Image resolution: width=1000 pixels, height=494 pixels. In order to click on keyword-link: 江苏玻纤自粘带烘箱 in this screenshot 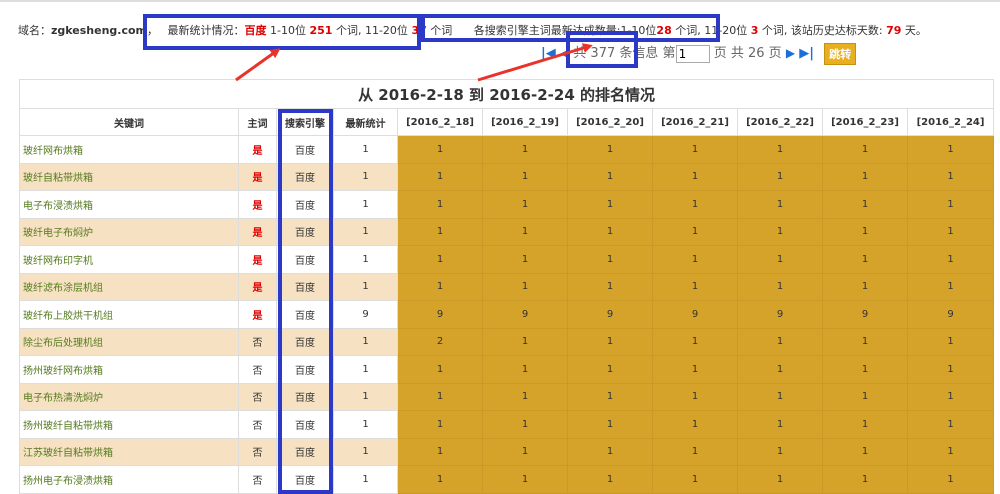, I will do `click(129, 451)`.